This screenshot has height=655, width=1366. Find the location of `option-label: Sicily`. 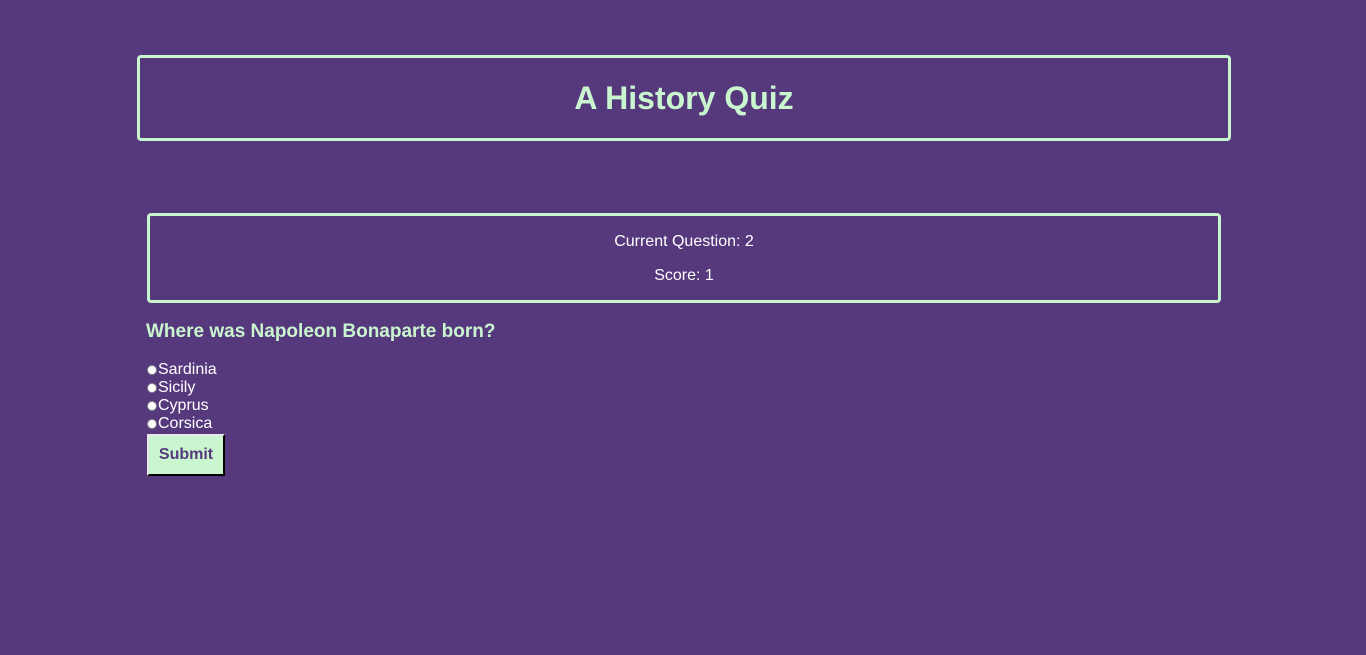

option-label: Sicily is located at coordinates (177, 387).